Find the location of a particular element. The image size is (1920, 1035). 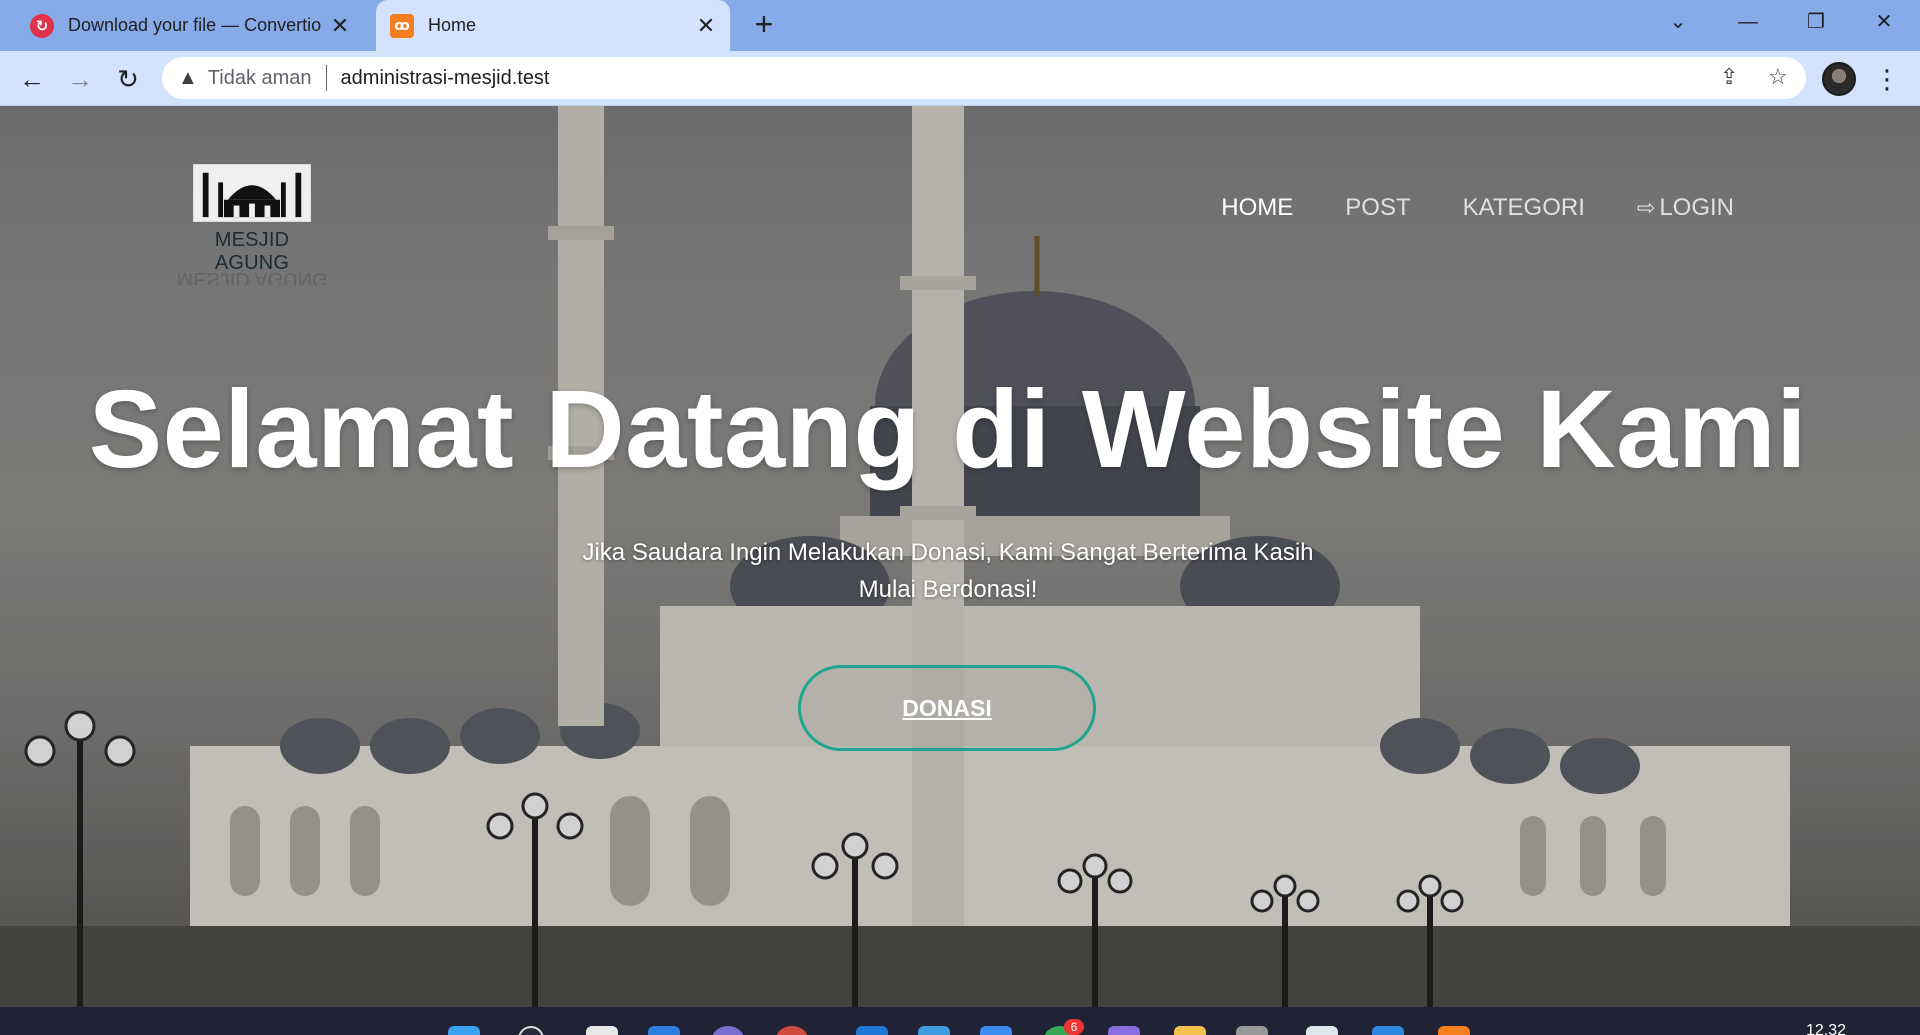

teams-icon is located at coordinates (728, 1030).